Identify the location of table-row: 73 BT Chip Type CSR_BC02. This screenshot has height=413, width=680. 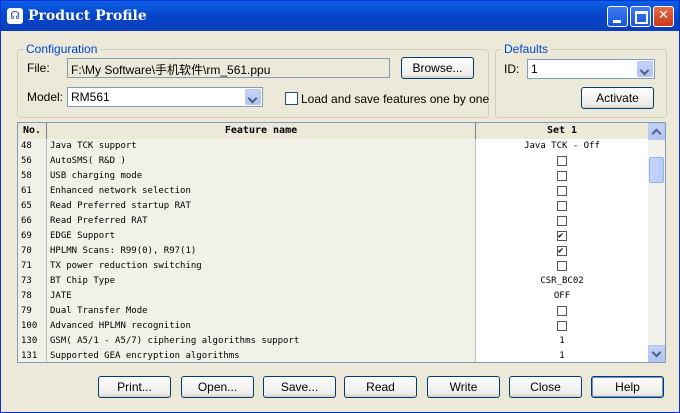
(333, 281).